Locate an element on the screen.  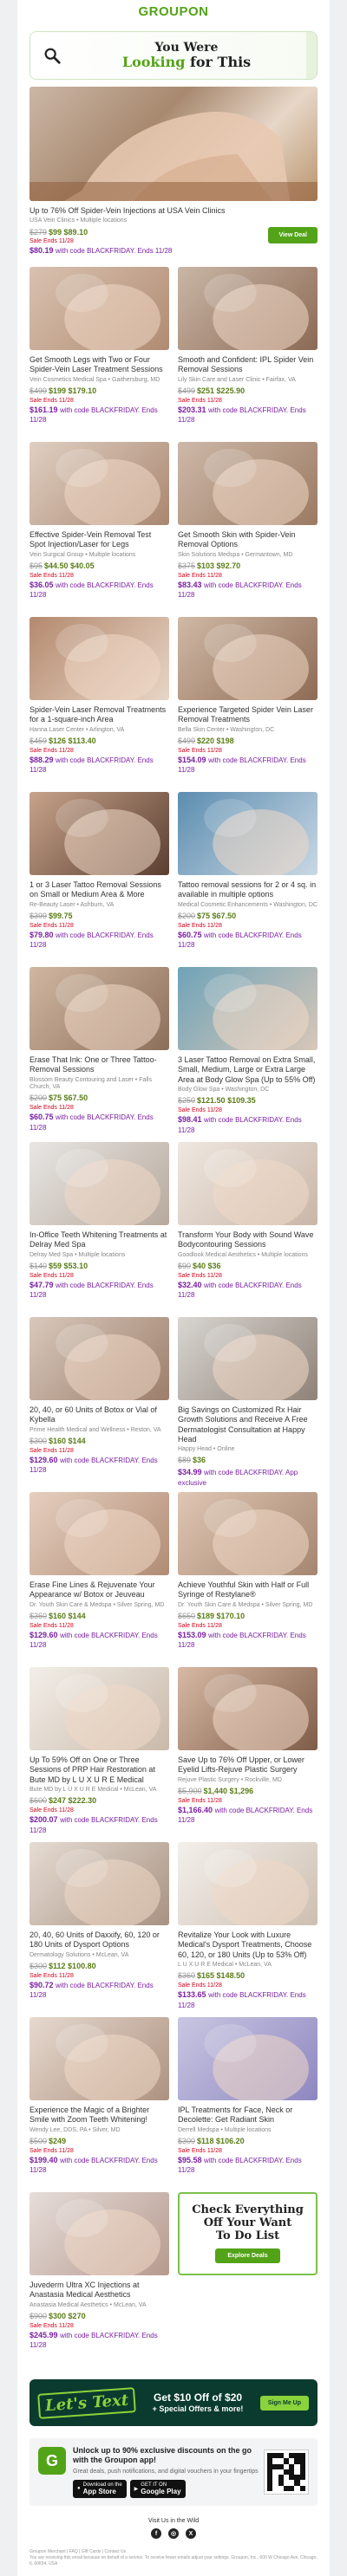
sale-ends: Sale Ends 11/28 is located at coordinates (51, 2150).